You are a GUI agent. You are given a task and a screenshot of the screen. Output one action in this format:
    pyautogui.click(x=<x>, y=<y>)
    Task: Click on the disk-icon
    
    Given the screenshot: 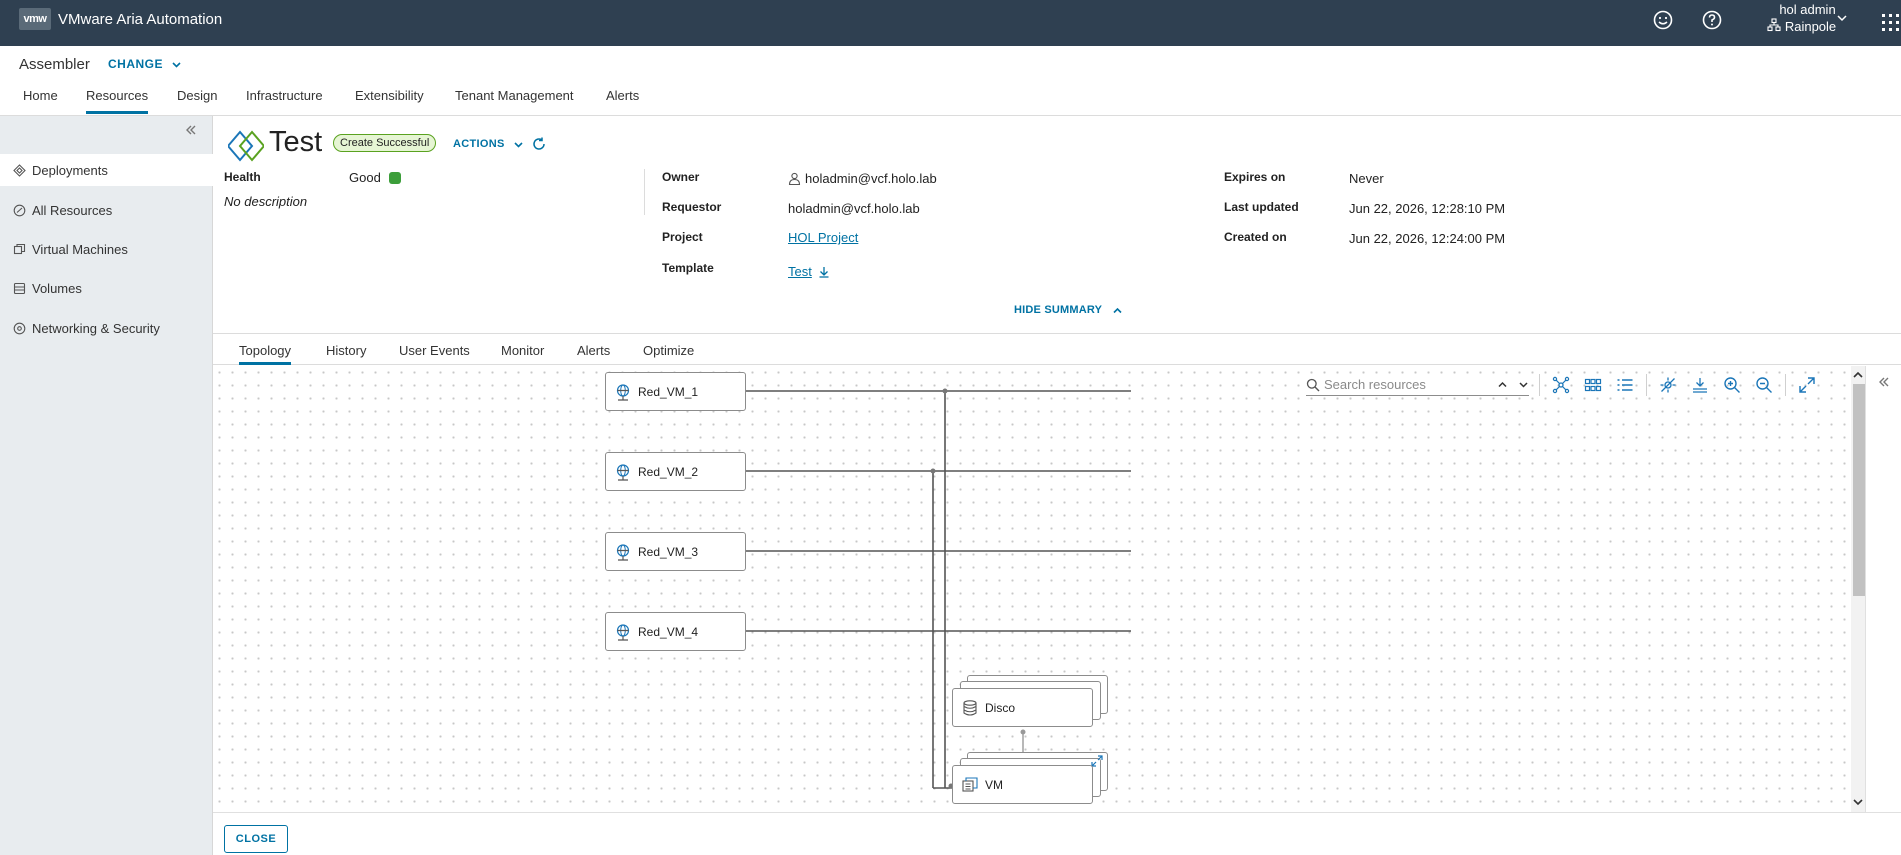 What is the action you would take?
    pyautogui.click(x=970, y=707)
    